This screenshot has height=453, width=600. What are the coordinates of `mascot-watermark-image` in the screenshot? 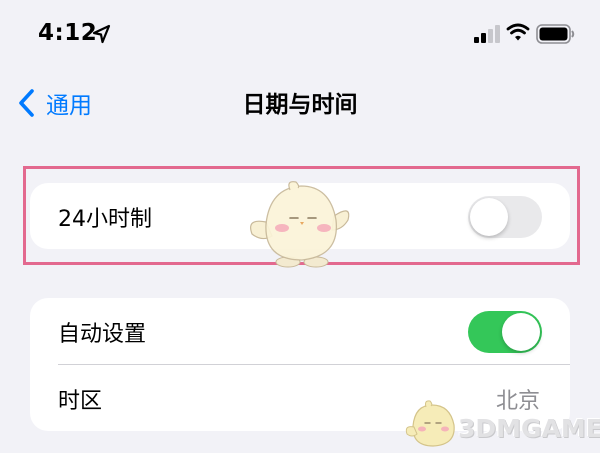 It's located at (301, 223).